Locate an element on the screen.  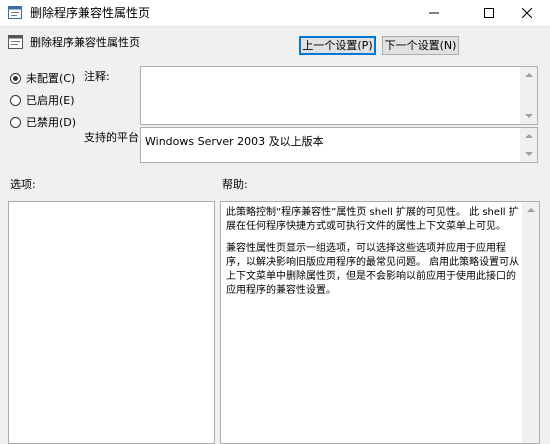
platform-scrollbar is located at coordinates (528, 145).